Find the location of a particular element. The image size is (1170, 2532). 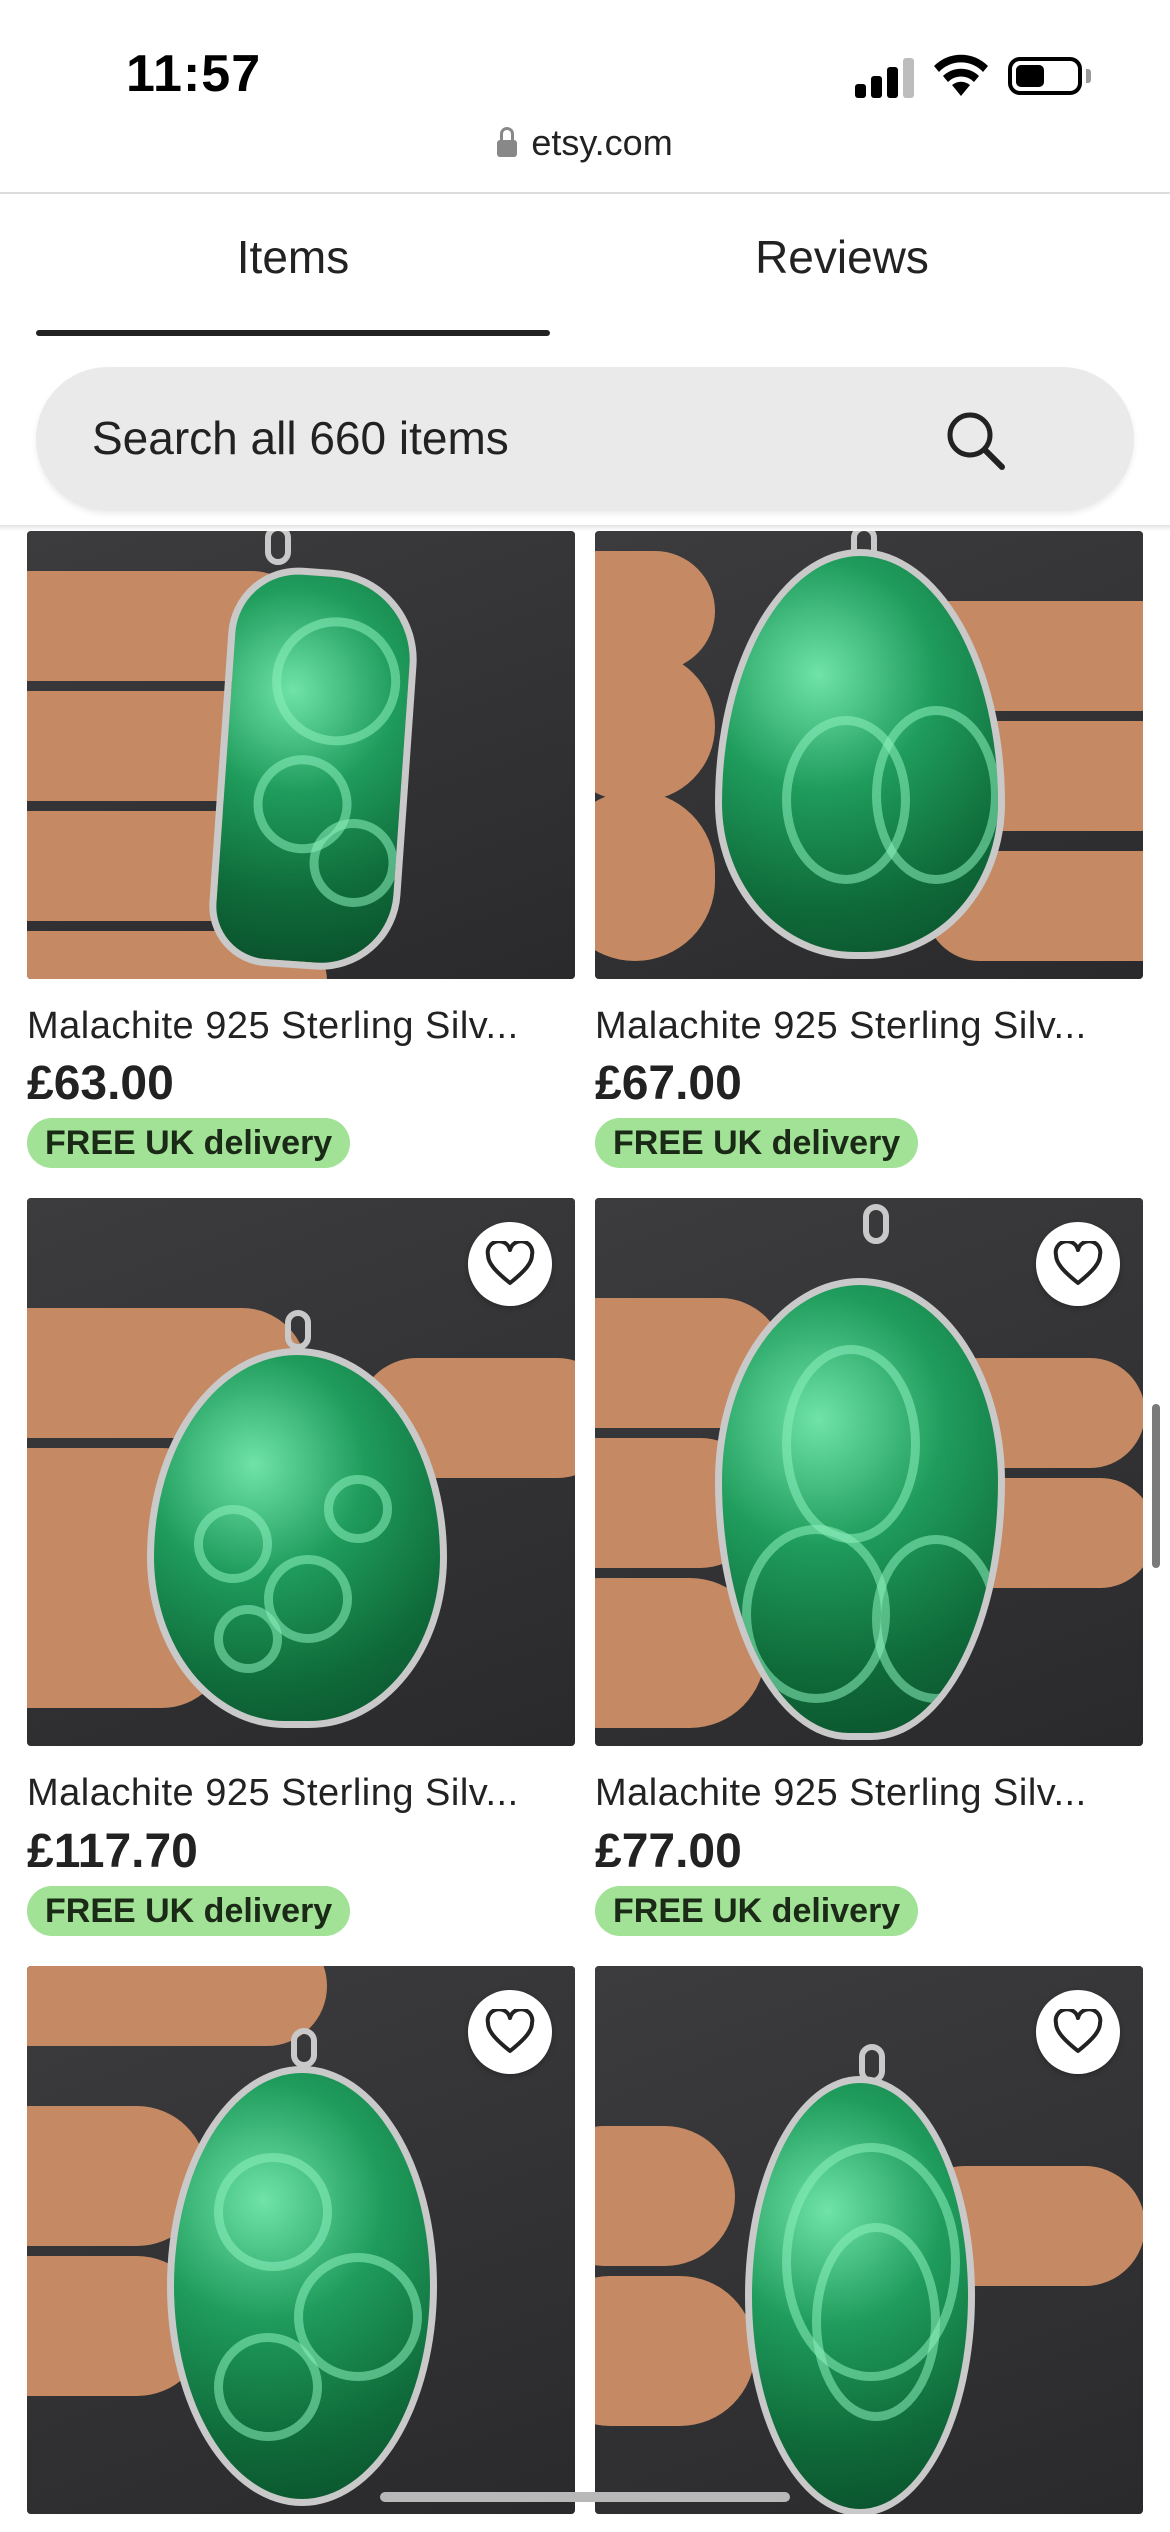

search-bar: Search all 660 items is located at coordinates (585, 439).